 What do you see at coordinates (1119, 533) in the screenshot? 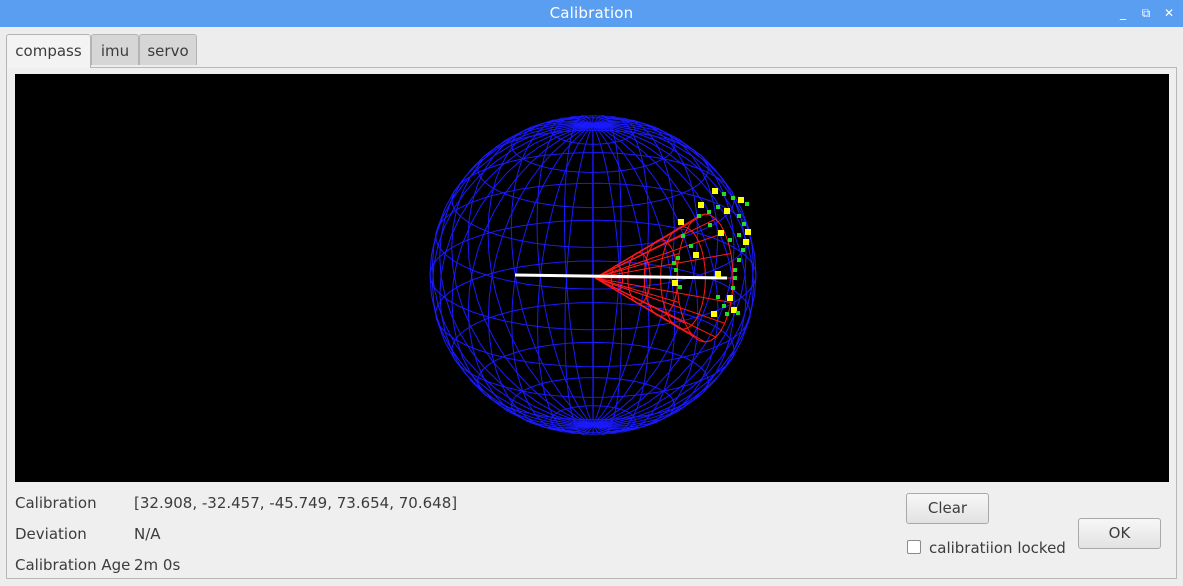
I see `ok-button: OK` at bounding box center [1119, 533].